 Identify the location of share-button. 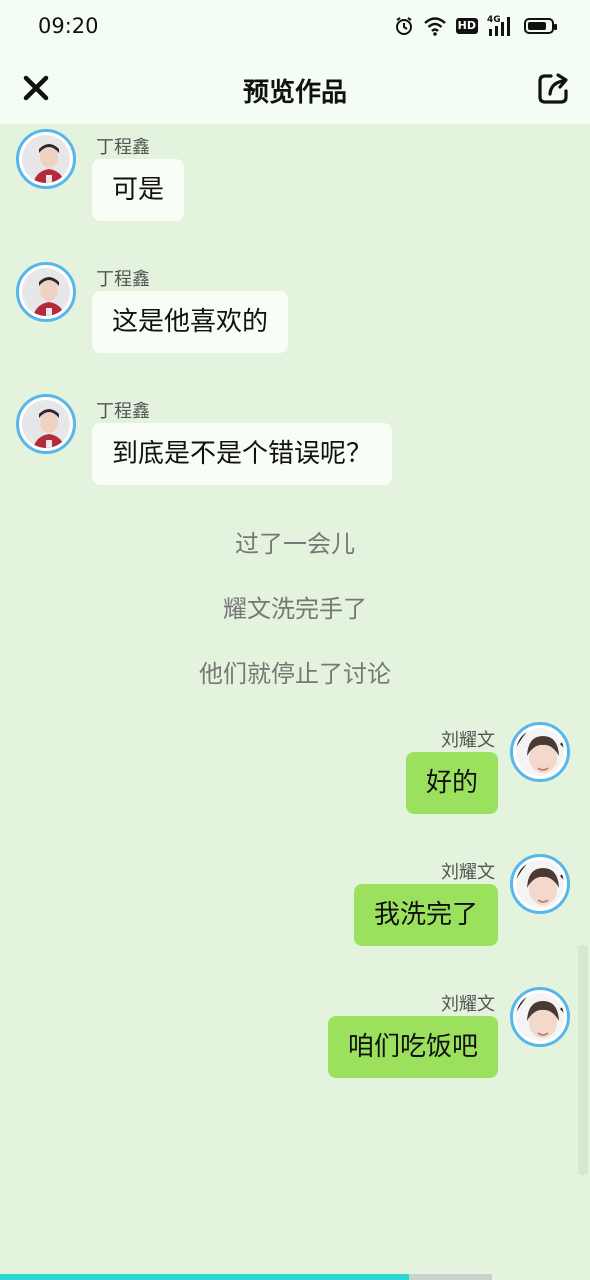
(554, 88).